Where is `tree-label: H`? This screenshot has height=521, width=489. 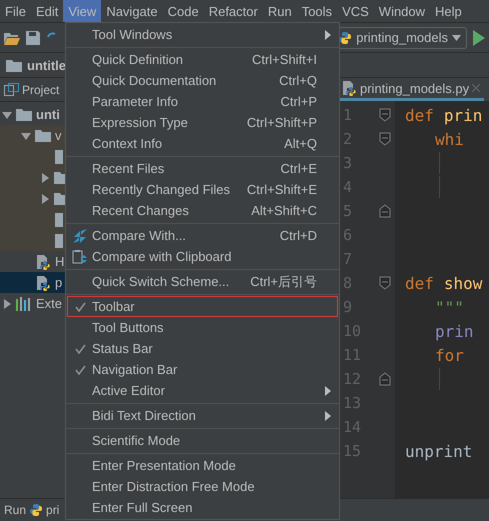
tree-label: H is located at coordinates (59, 261).